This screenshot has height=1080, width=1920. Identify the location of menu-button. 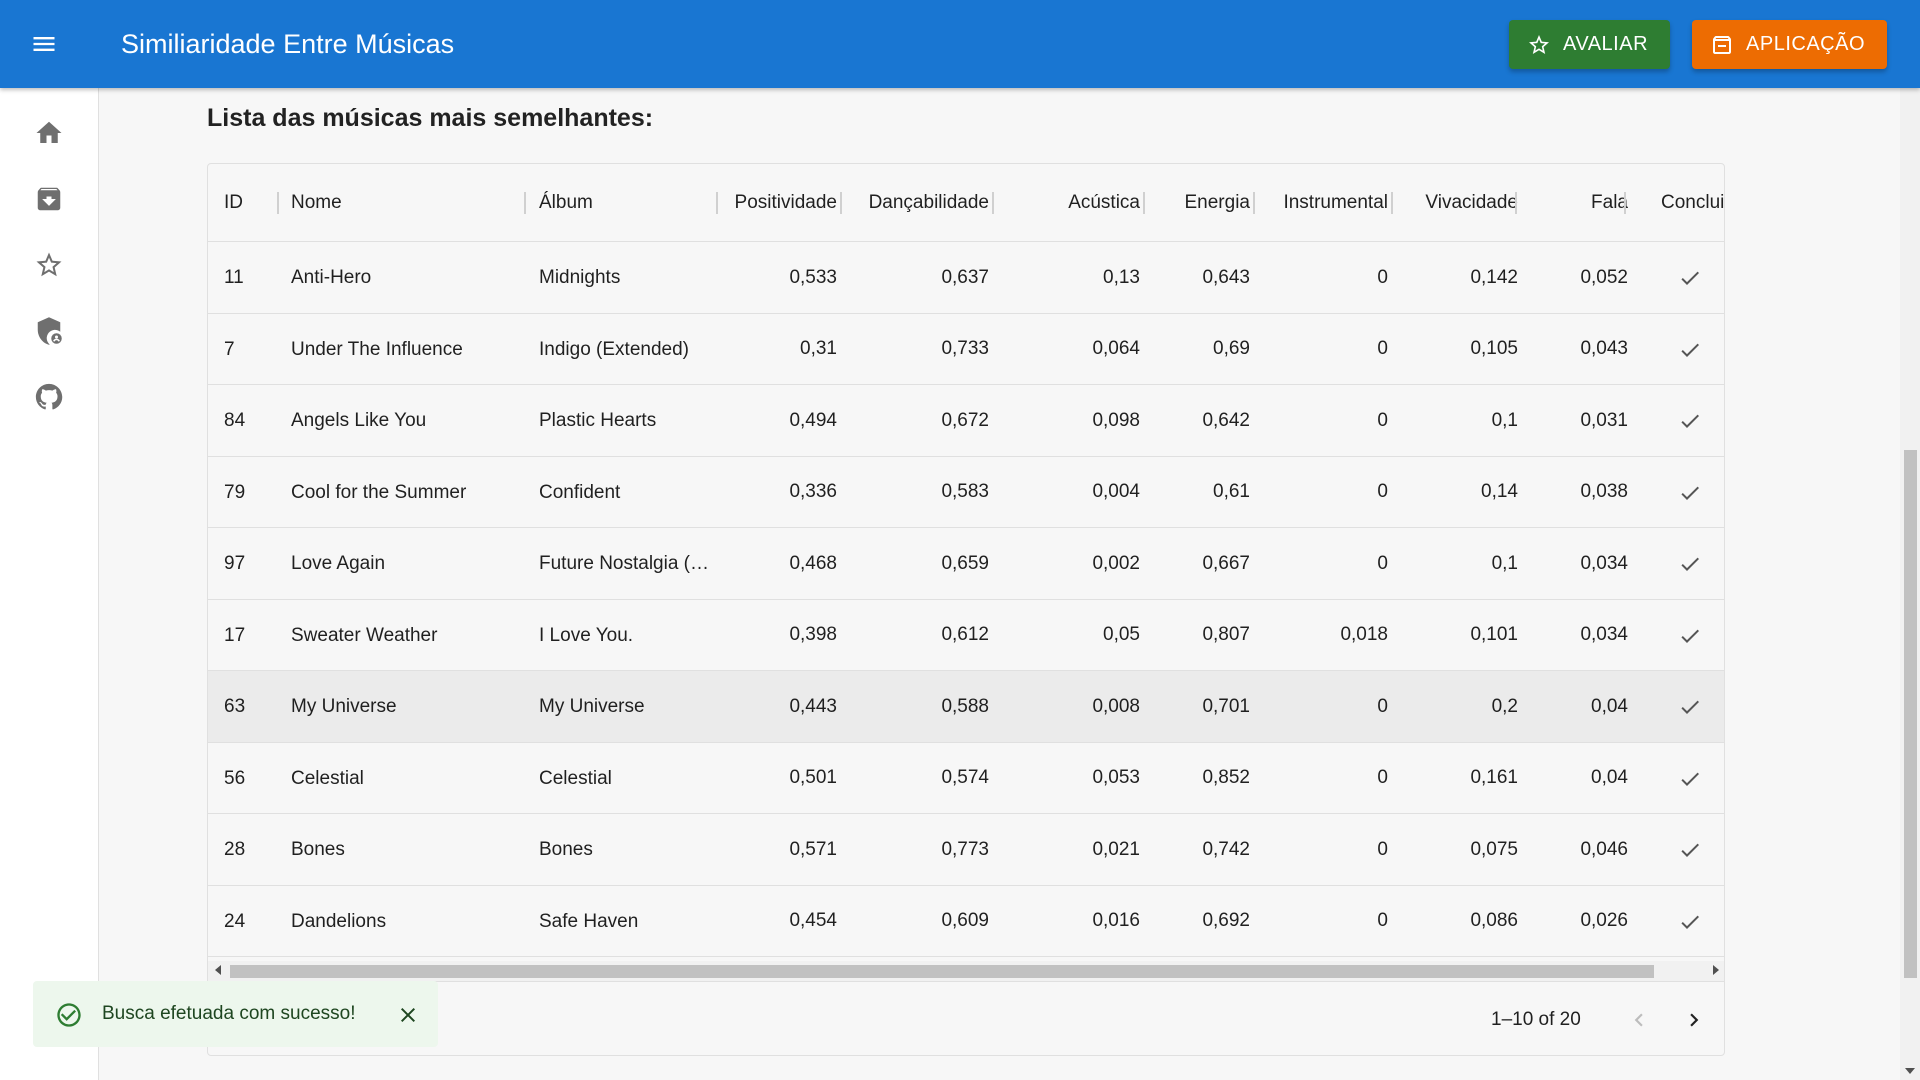
(44, 44).